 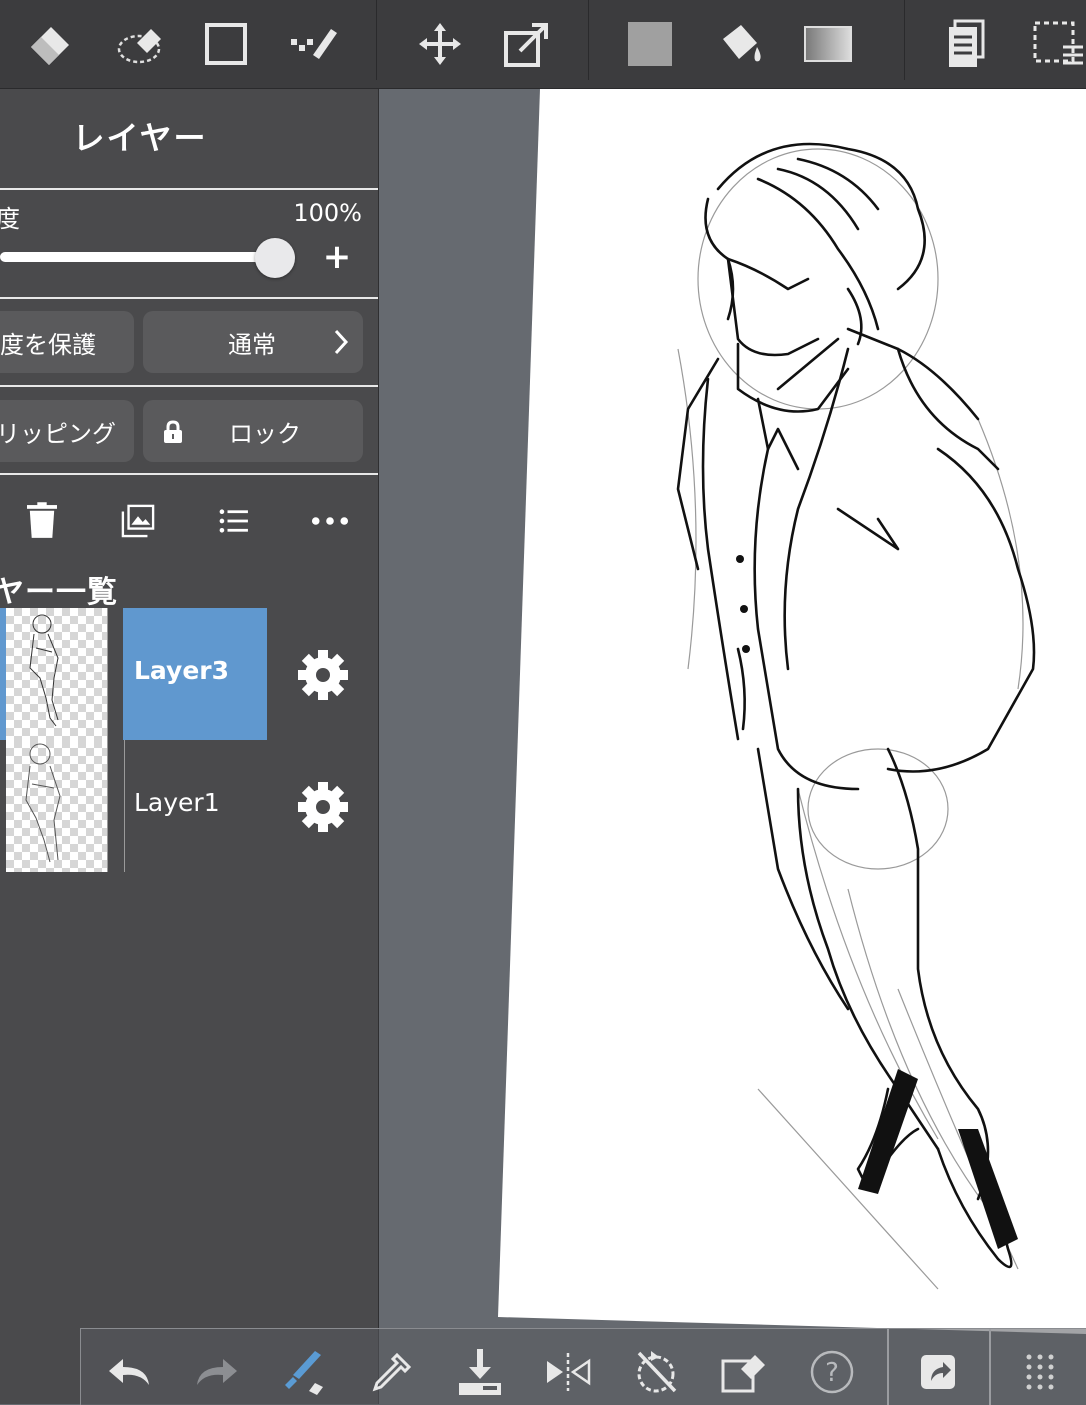 I want to click on opacity-slider-knob, so click(x=275, y=258).